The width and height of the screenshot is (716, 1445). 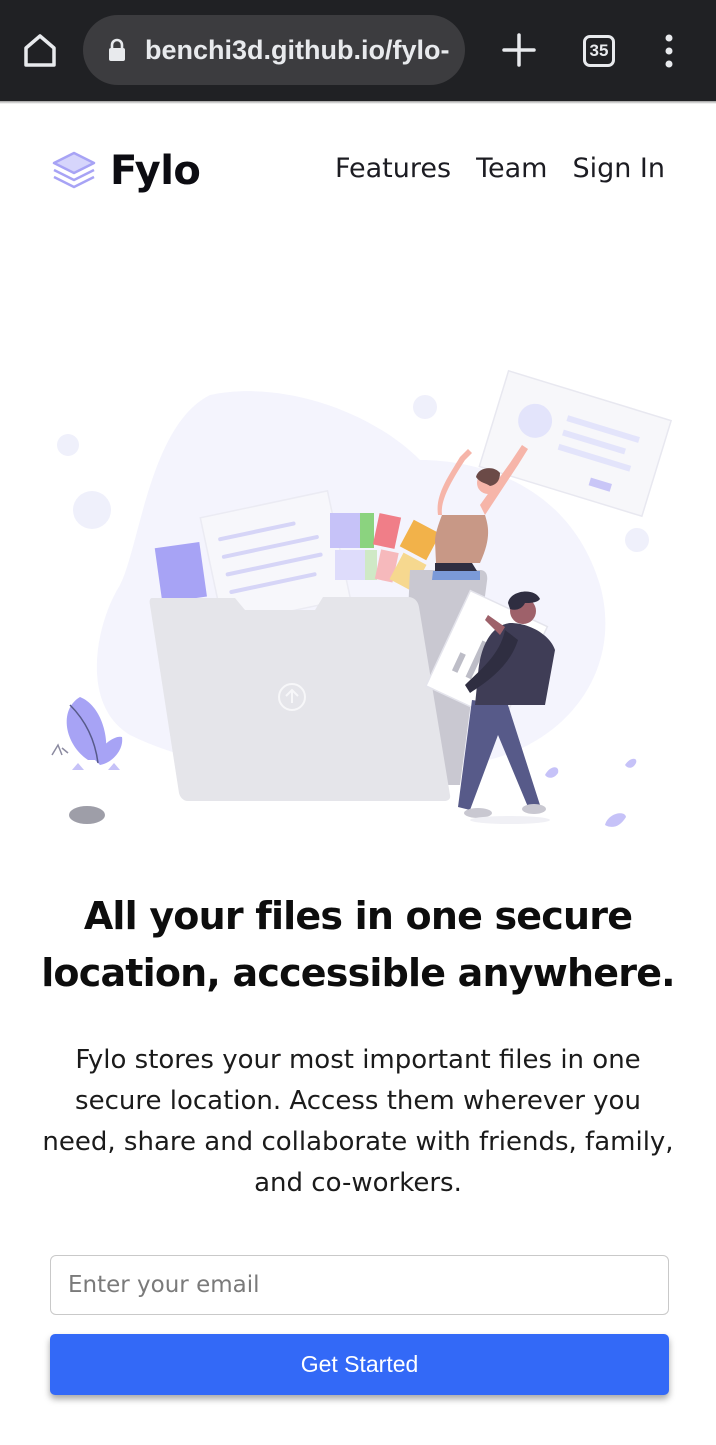 I want to click on brand-name: Fylo, so click(x=155, y=171).